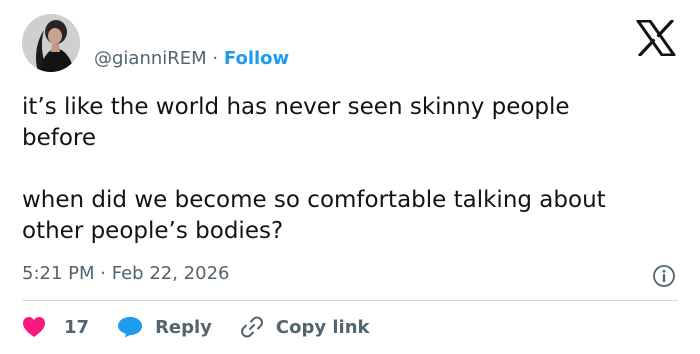 This screenshot has height=354, width=700. I want to click on copy-link-label: Copy link, so click(322, 327).